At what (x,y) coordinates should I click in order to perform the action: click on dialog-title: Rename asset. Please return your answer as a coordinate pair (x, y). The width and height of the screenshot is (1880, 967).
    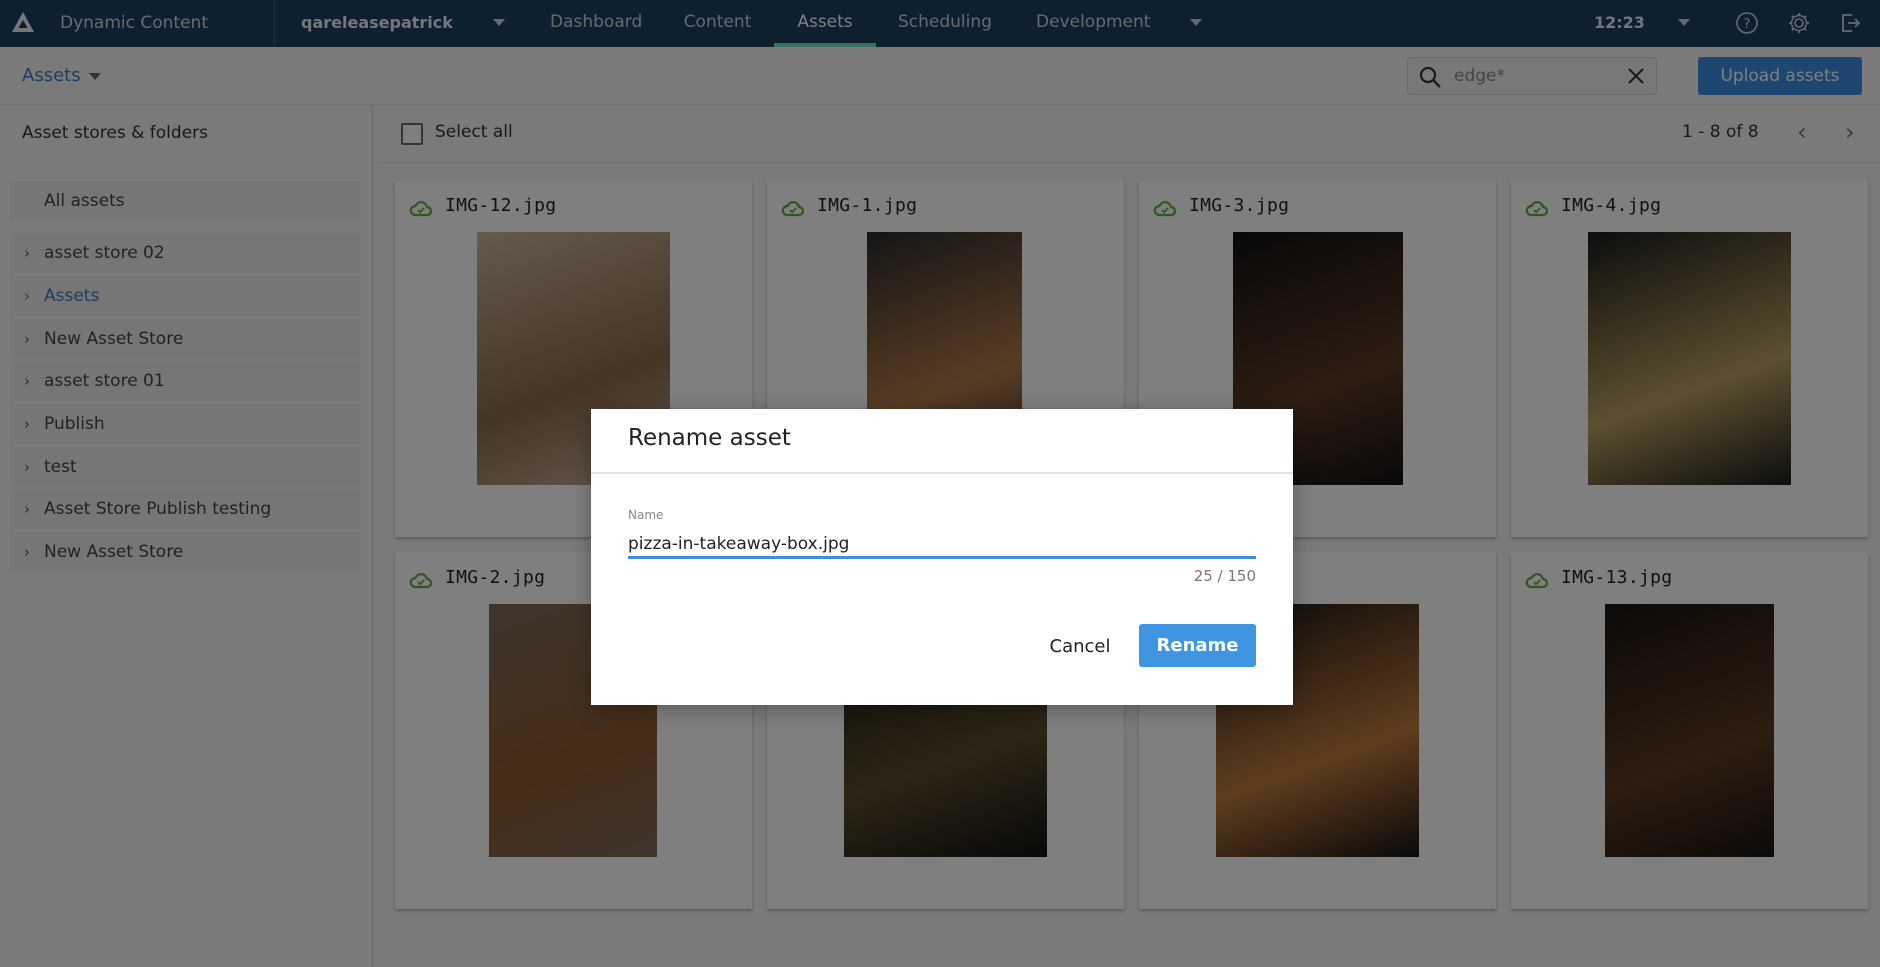
    Looking at the image, I should click on (709, 438).